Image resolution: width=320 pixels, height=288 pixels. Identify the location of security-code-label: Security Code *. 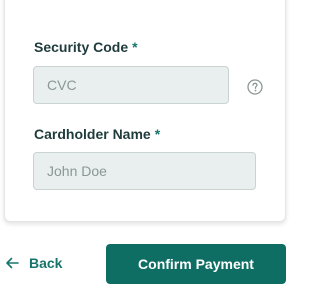
(86, 47).